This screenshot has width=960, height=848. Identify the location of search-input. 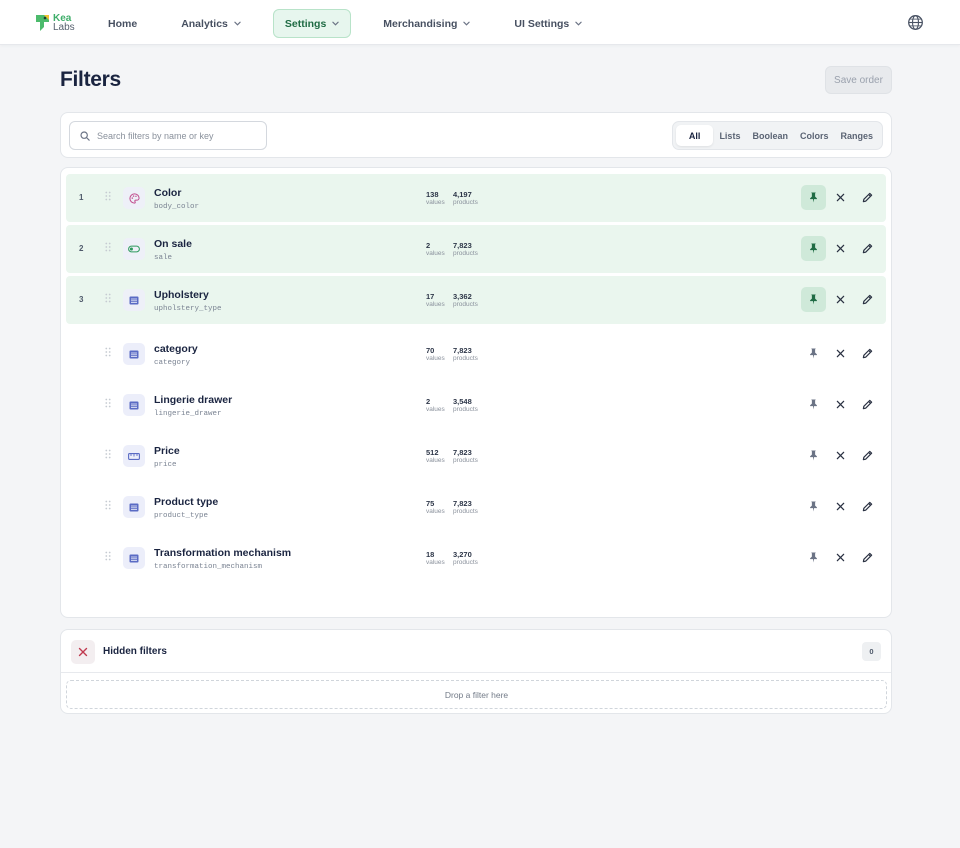
(177, 135).